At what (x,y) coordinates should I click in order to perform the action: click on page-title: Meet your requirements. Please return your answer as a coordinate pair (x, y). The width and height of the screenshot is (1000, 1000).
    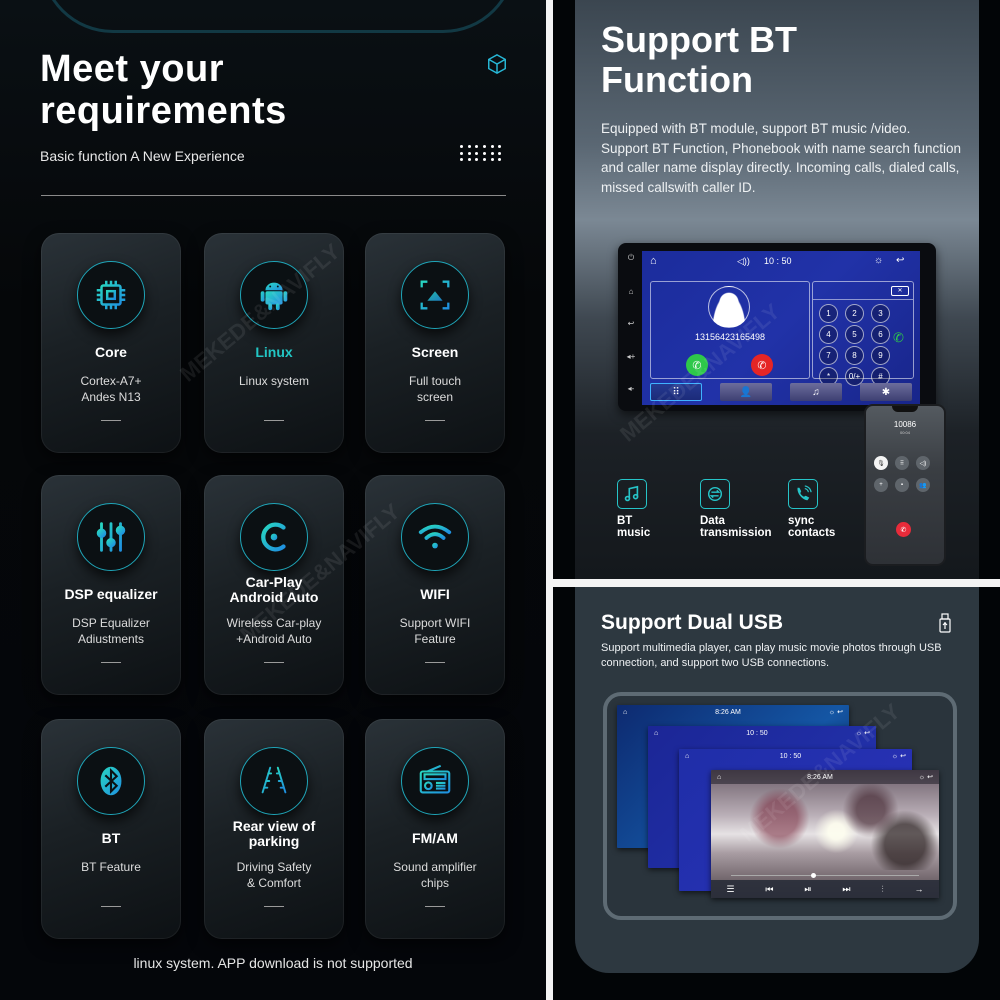
    Looking at the image, I should click on (163, 90).